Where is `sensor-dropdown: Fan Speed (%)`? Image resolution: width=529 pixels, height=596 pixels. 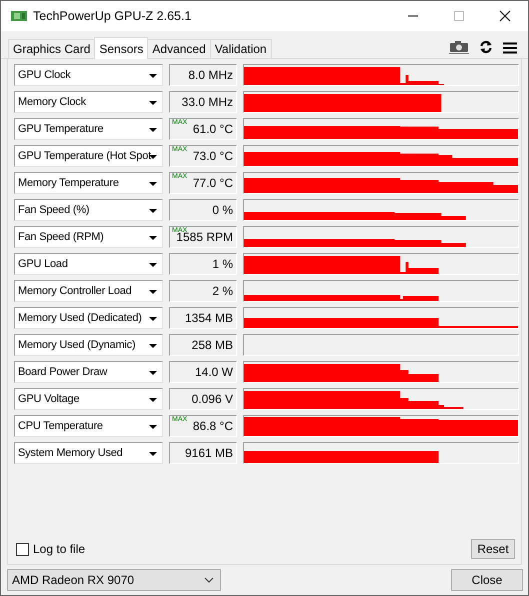
sensor-dropdown: Fan Speed (%) is located at coordinates (88, 210).